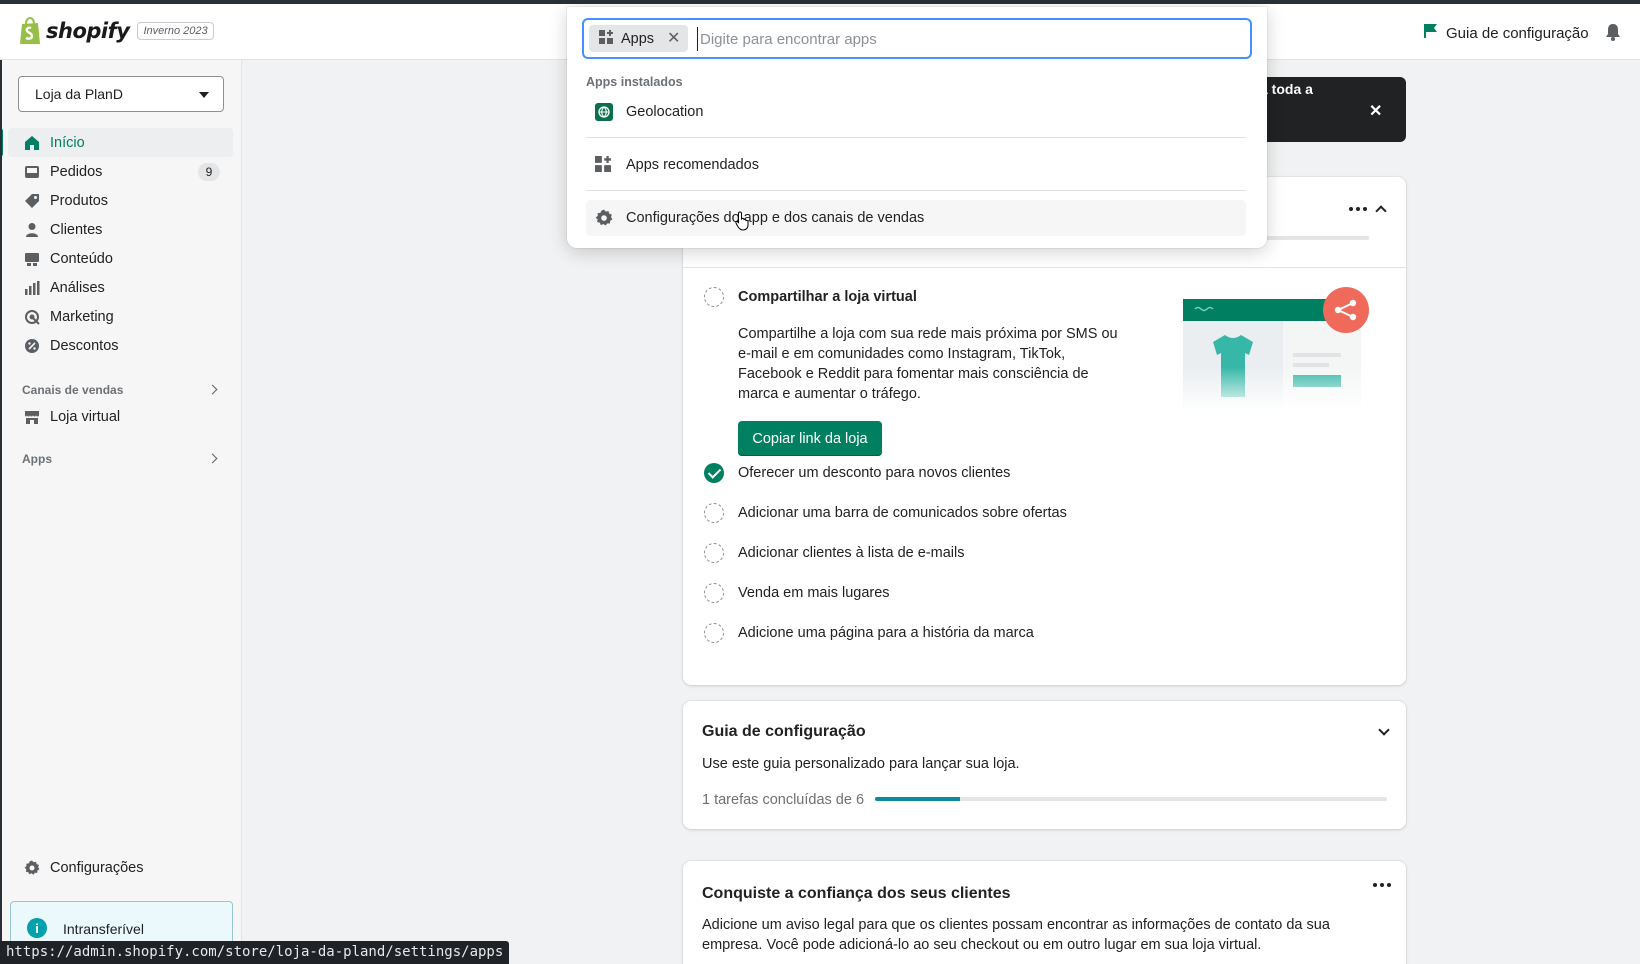  Describe the element at coordinates (673, 38) in the screenshot. I see `remove-chip-icon: ✕` at that location.